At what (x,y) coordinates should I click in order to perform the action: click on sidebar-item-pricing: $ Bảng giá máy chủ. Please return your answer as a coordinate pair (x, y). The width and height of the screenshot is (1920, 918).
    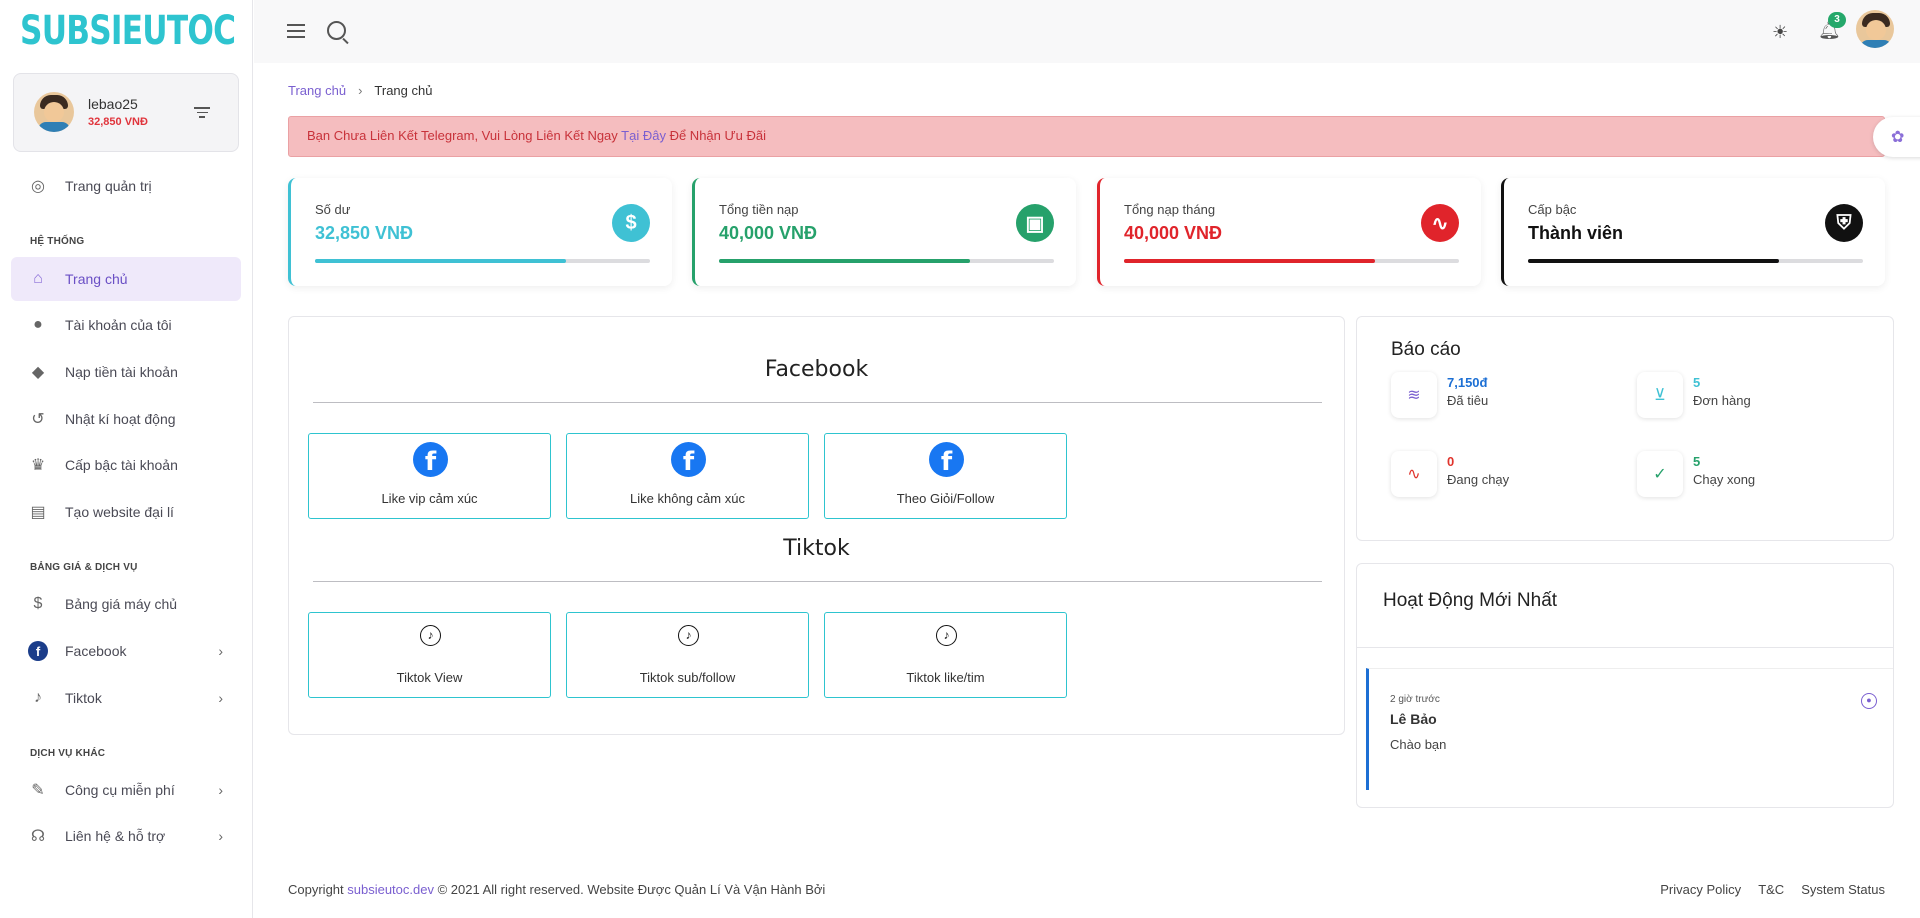
    Looking at the image, I should click on (126, 604).